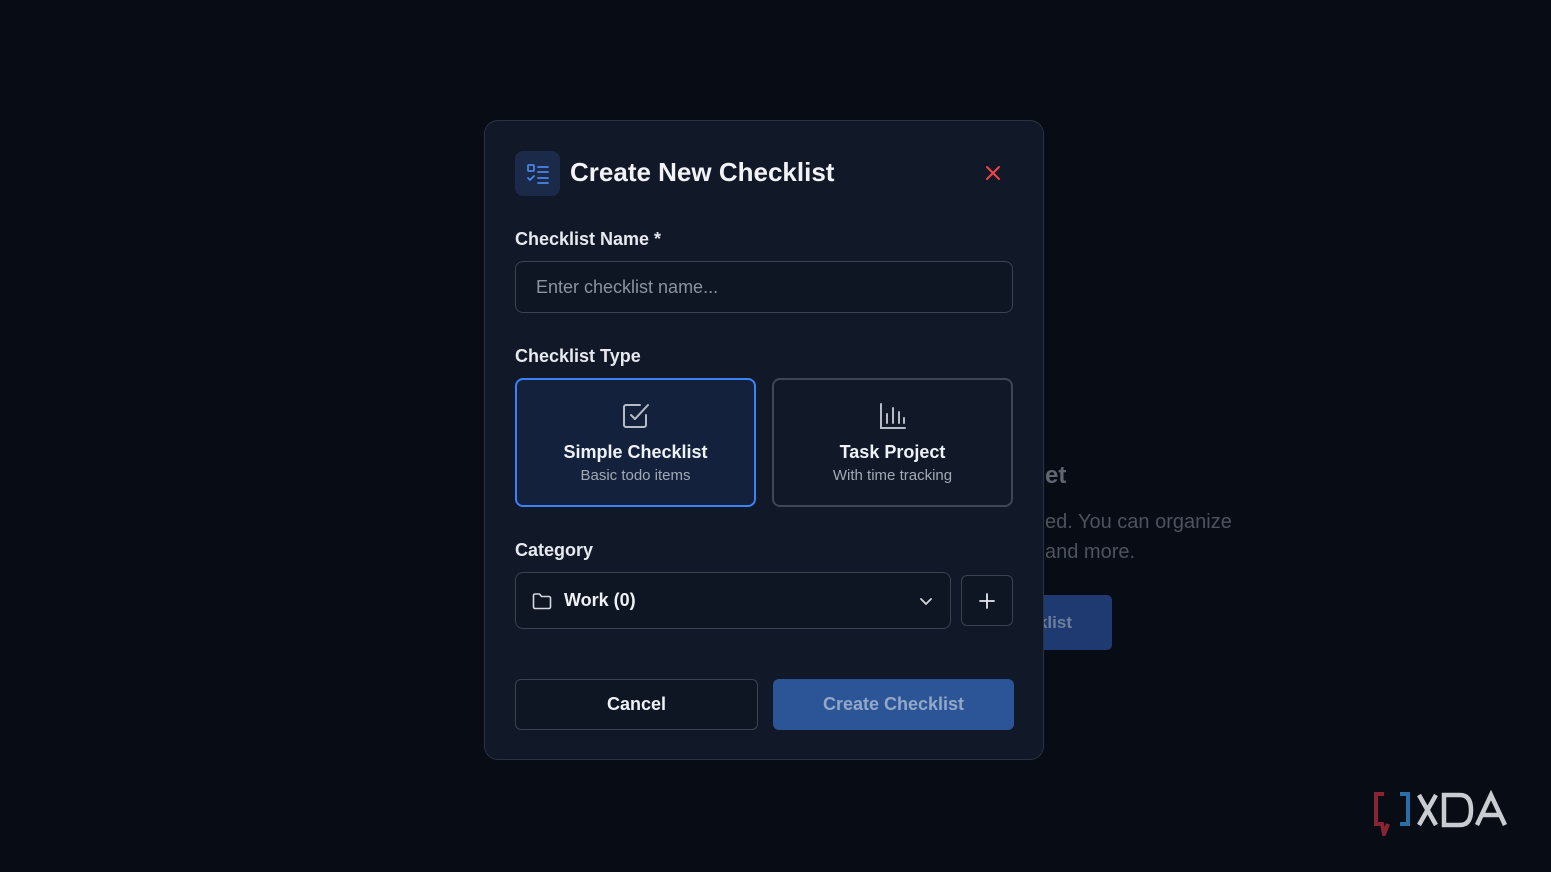 The height and width of the screenshot is (872, 1551). What do you see at coordinates (554, 550) in the screenshot?
I see `category-label: Category` at bounding box center [554, 550].